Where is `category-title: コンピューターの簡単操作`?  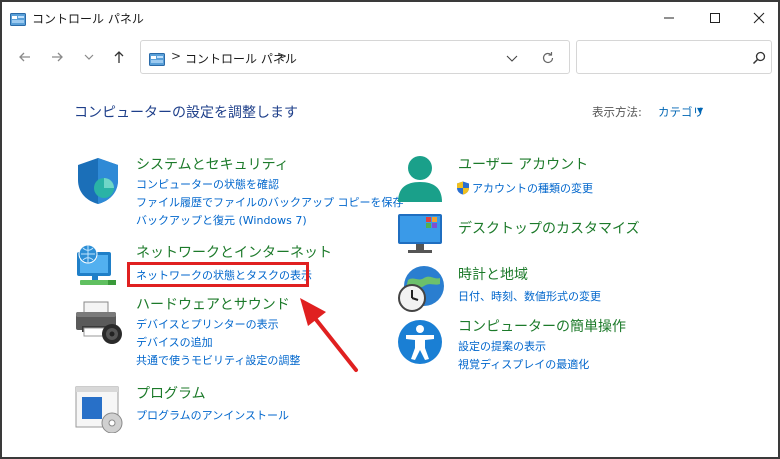
category-title: コンピューターの簡単操作 is located at coordinates (542, 326).